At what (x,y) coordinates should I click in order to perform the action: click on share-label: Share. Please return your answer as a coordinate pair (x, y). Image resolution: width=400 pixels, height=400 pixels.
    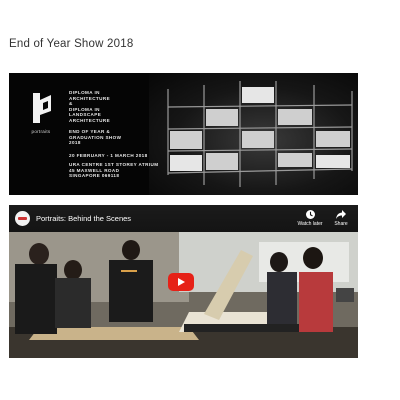
    Looking at the image, I should click on (341, 224).